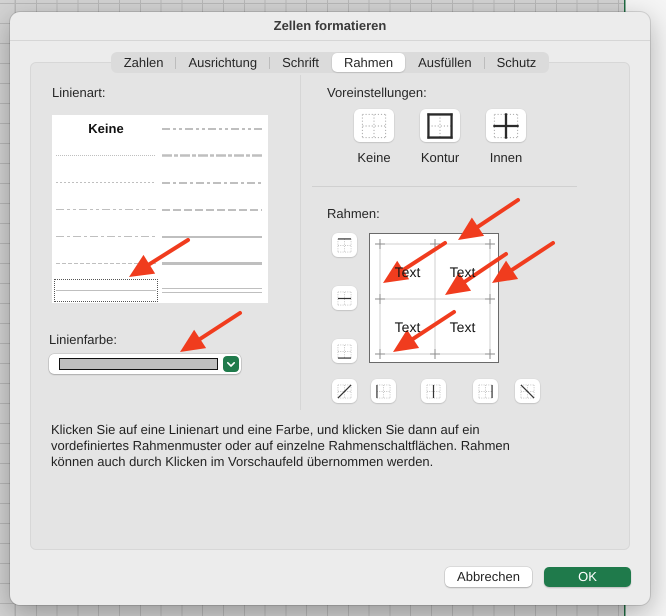  What do you see at coordinates (281, 446) in the screenshot?
I see `hint-text: Klicken Sie auf eine Linienart und eine Farbe, und klicken Sie dann auf ein vordefiniertes Rahmenmuster oder auf einzelne Rahmenschaltflächen. Rahmen können auch durch Klicken im Vorschaufeld übernommen werden.` at bounding box center [281, 446].